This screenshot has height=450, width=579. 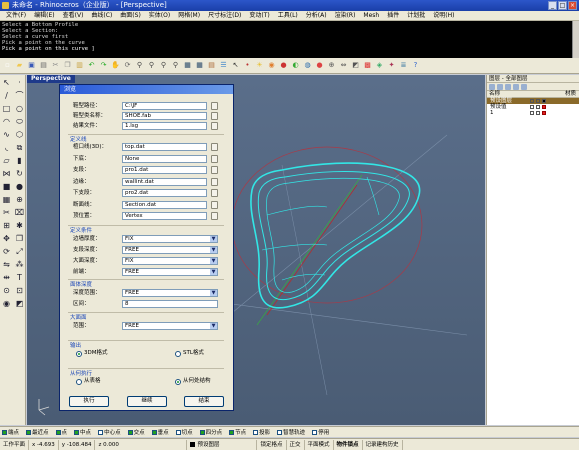 I want to click on layer-icon: ▤, so click(x=211, y=65).